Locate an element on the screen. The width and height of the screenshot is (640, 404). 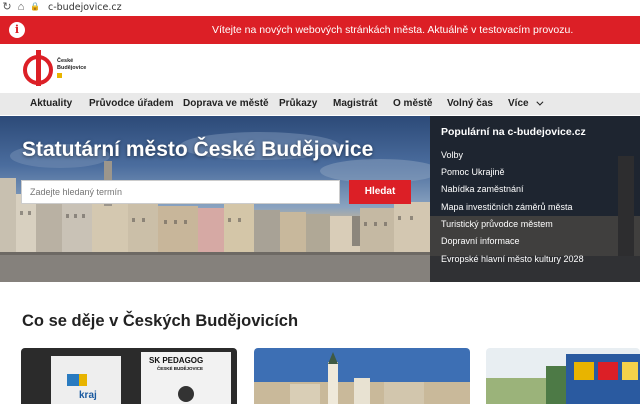
nav-item-prukazy: Průkazy is located at coordinates (298, 103).